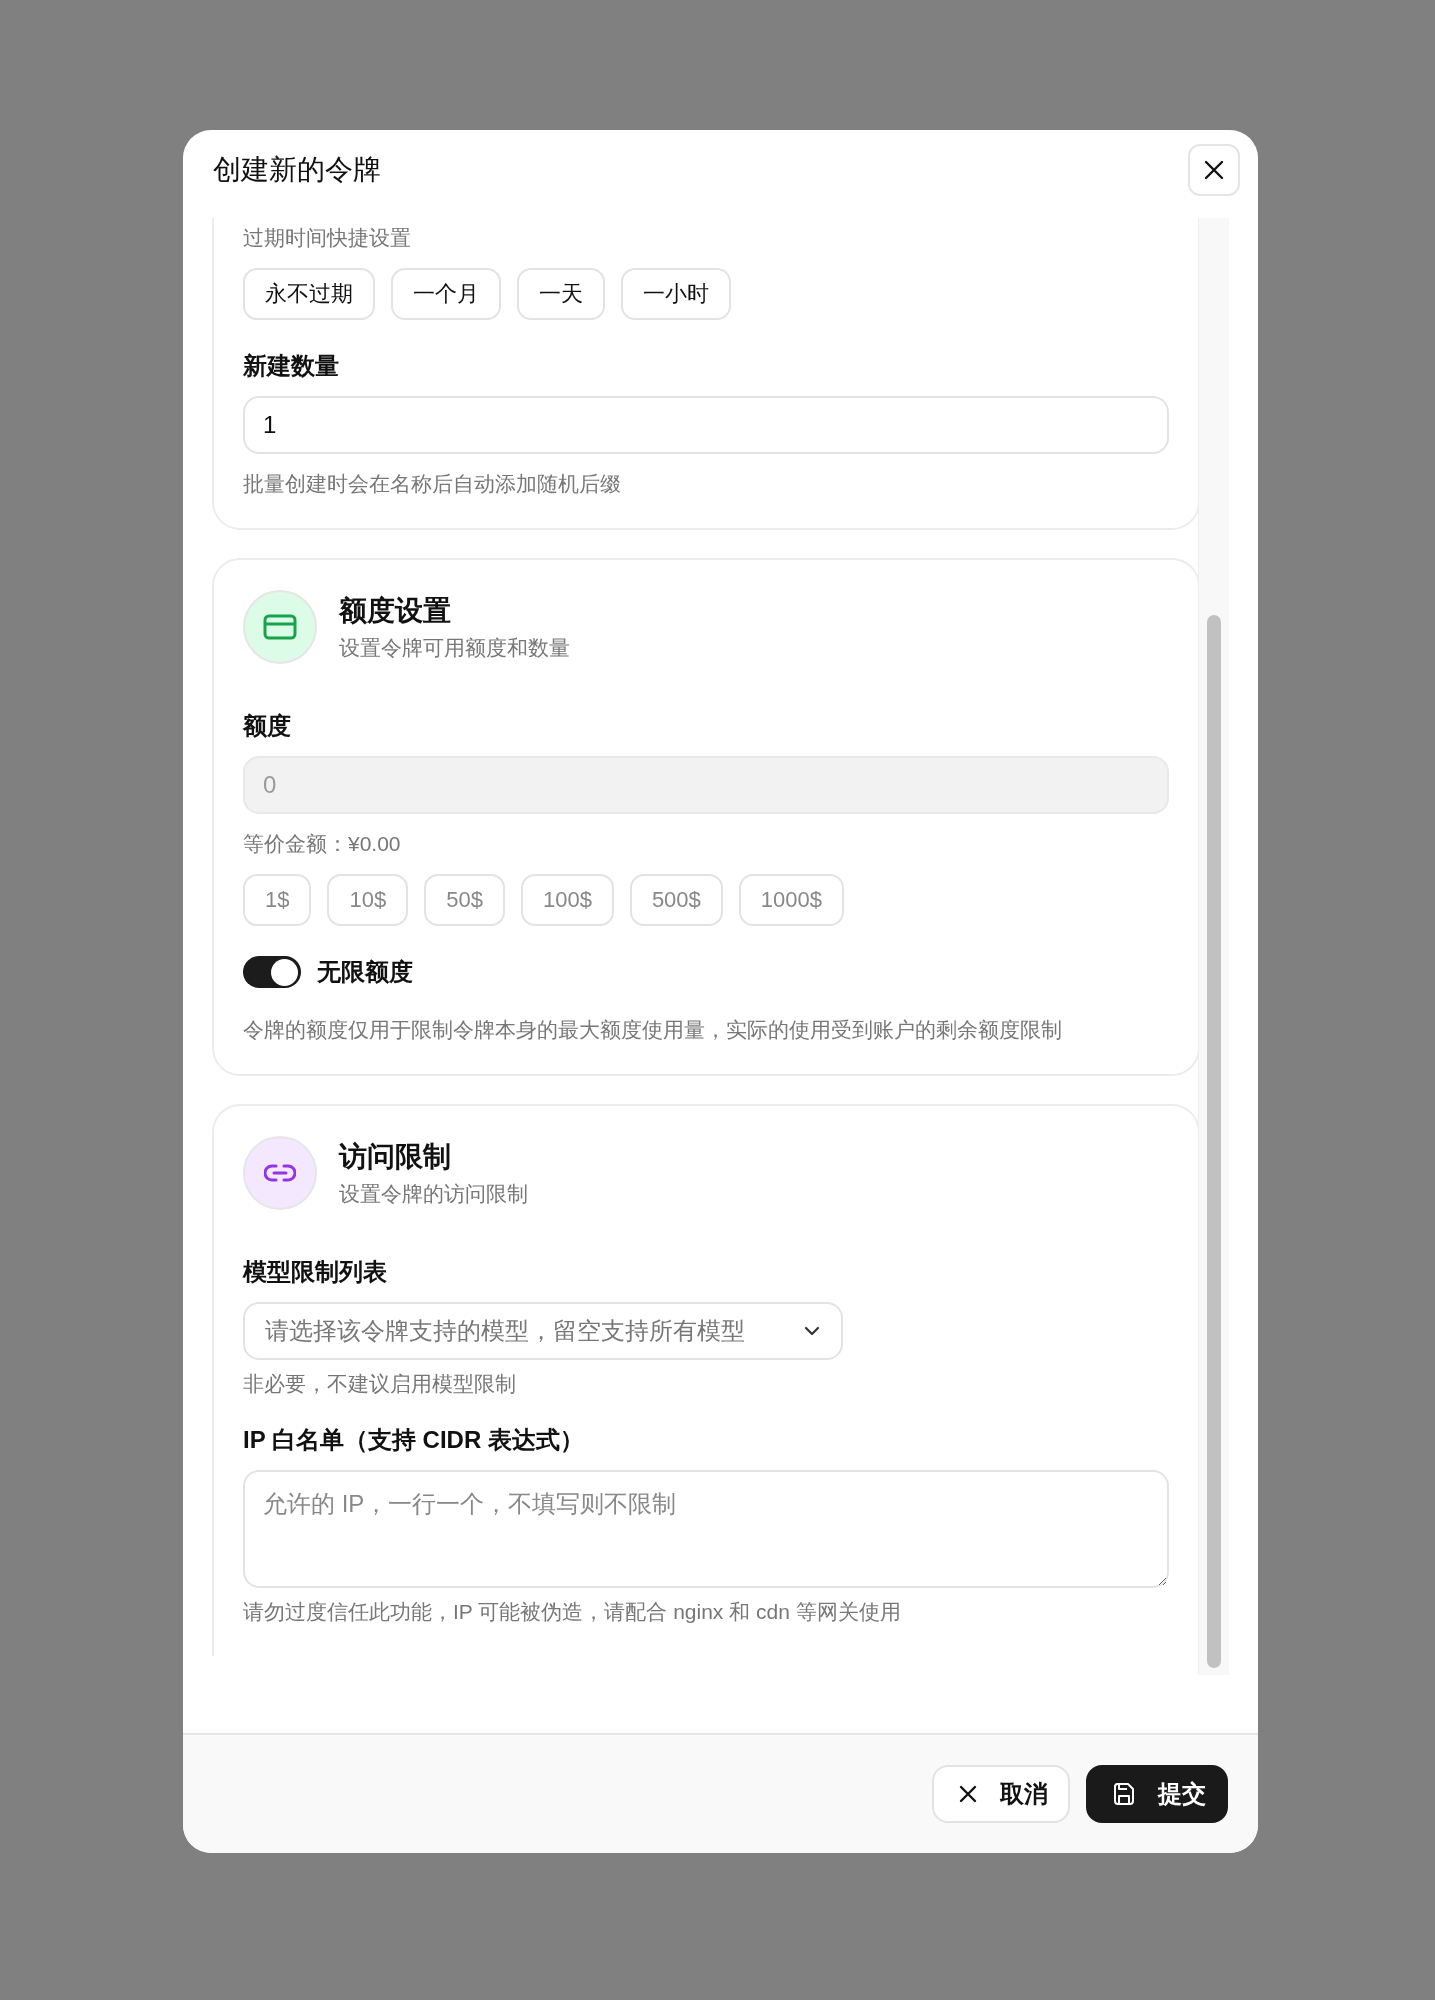  Describe the element at coordinates (706, 425) in the screenshot. I see `count-field: 1` at that location.